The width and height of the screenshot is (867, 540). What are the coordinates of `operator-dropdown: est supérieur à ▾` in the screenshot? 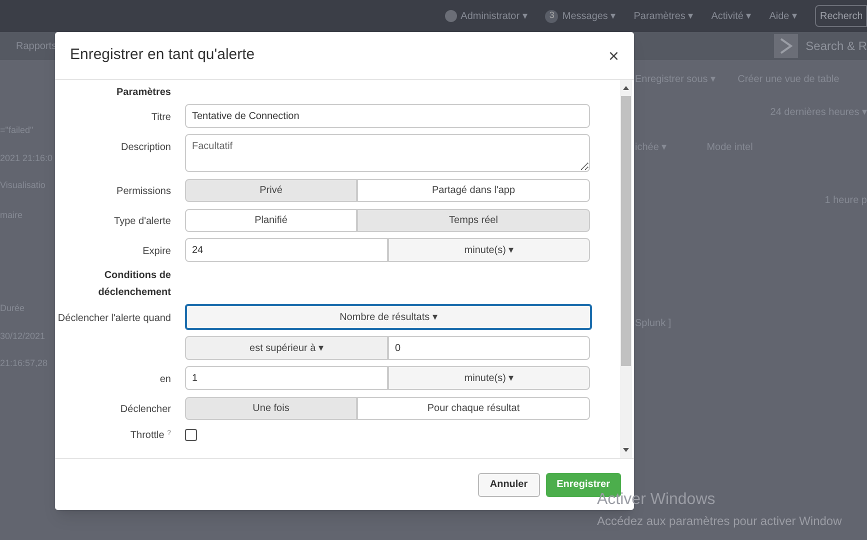 It's located at (286, 348).